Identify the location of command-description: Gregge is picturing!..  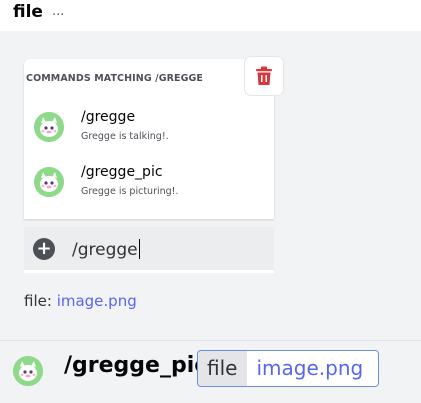
(130, 191).